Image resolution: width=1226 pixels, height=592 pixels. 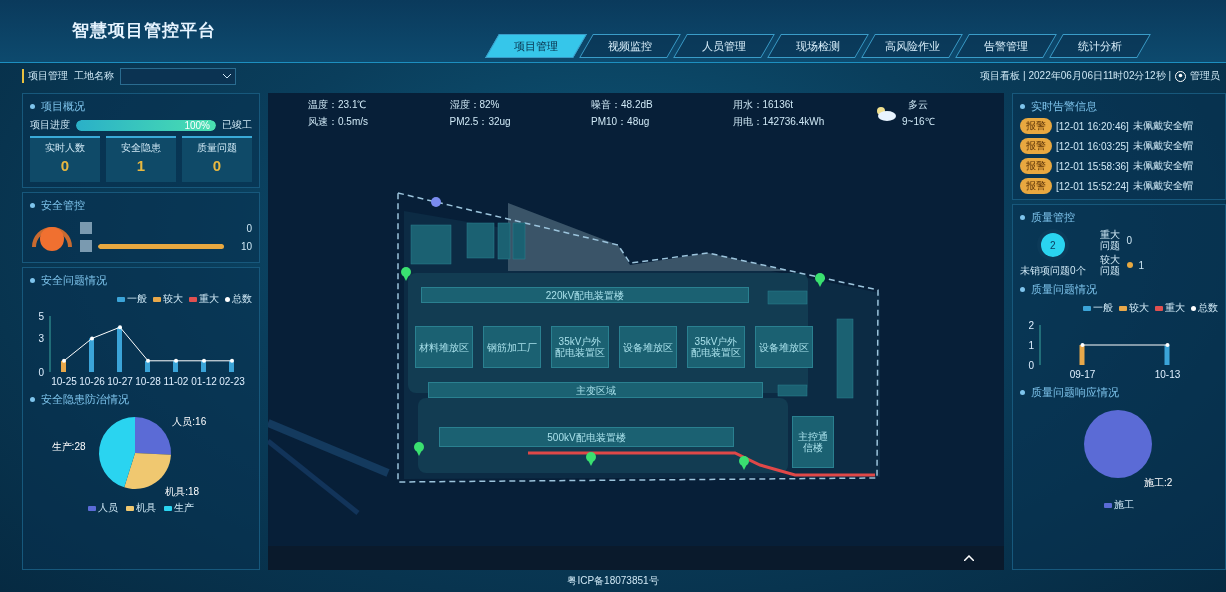 I want to click on icp-text: 粤ICP备18073851号, so click(x=613, y=581).